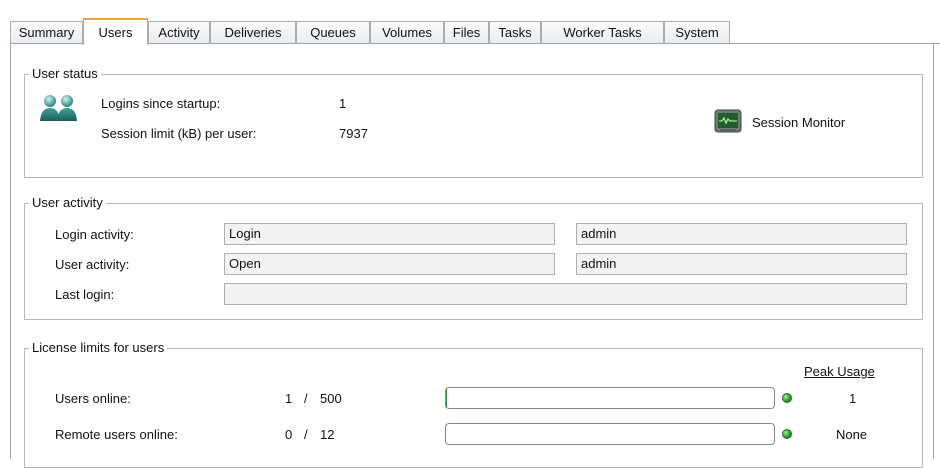 The image size is (940, 468). I want to click on users-online-max: 500, so click(331, 398).